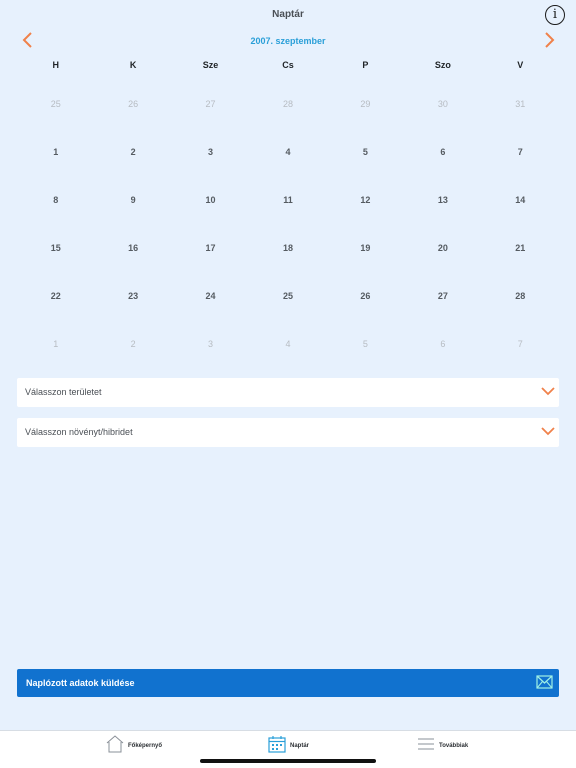 The width and height of the screenshot is (576, 768). Describe the element at coordinates (145, 746) in the screenshot. I see `tab-home-label: Főképernyő` at that location.